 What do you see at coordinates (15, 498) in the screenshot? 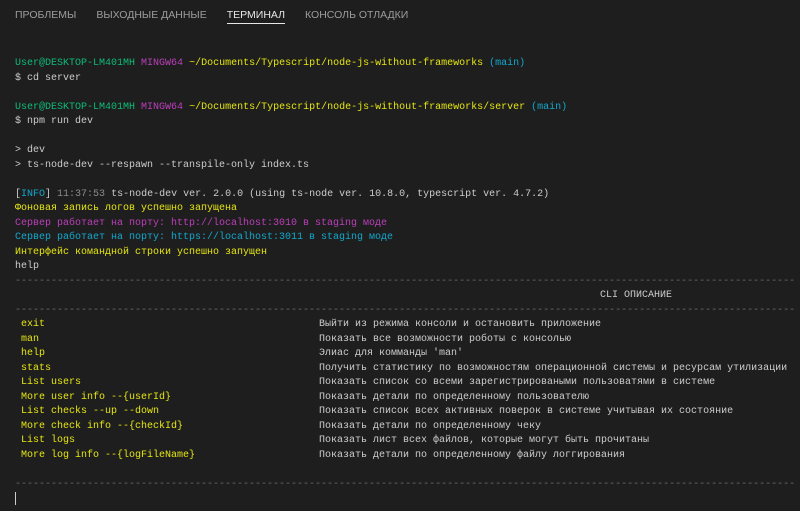
I see `cursor` at bounding box center [15, 498].